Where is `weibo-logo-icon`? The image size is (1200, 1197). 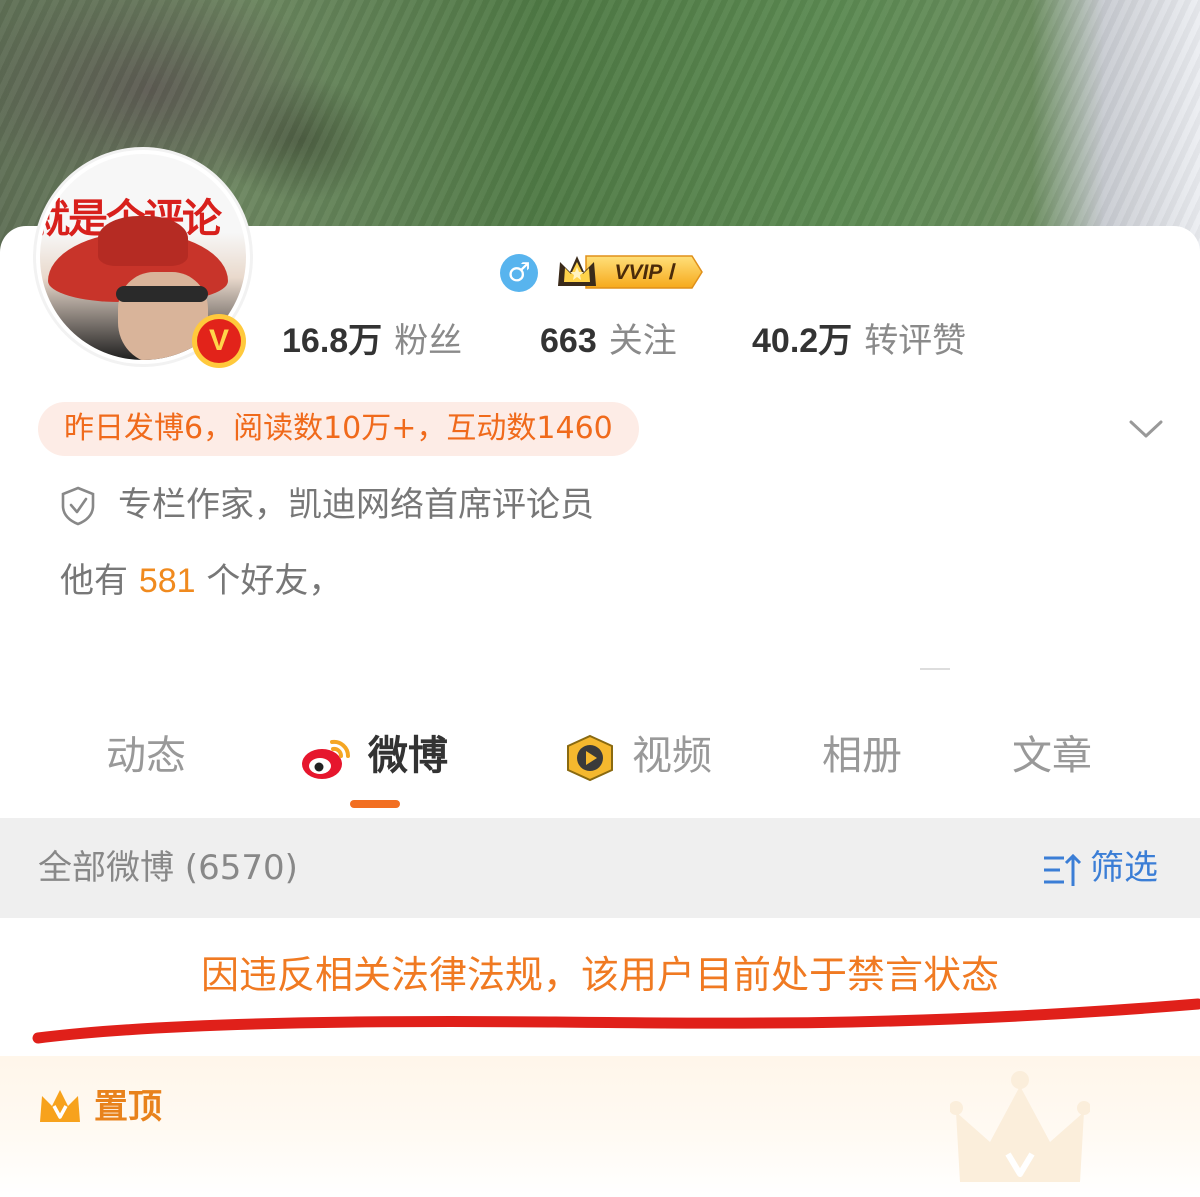
weibo-logo-icon is located at coordinates (326, 759).